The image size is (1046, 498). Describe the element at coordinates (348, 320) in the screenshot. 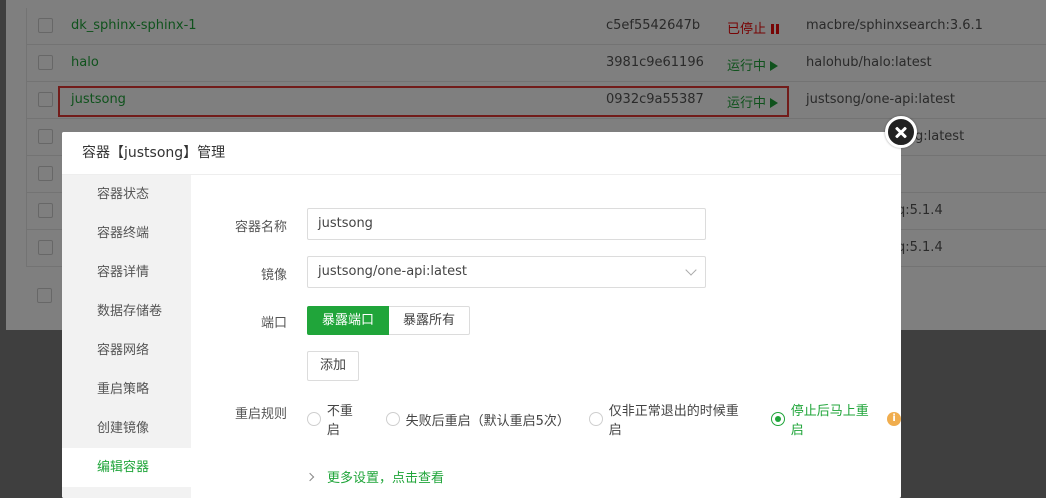

I see `expose-port-button: 暴露端口` at that location.